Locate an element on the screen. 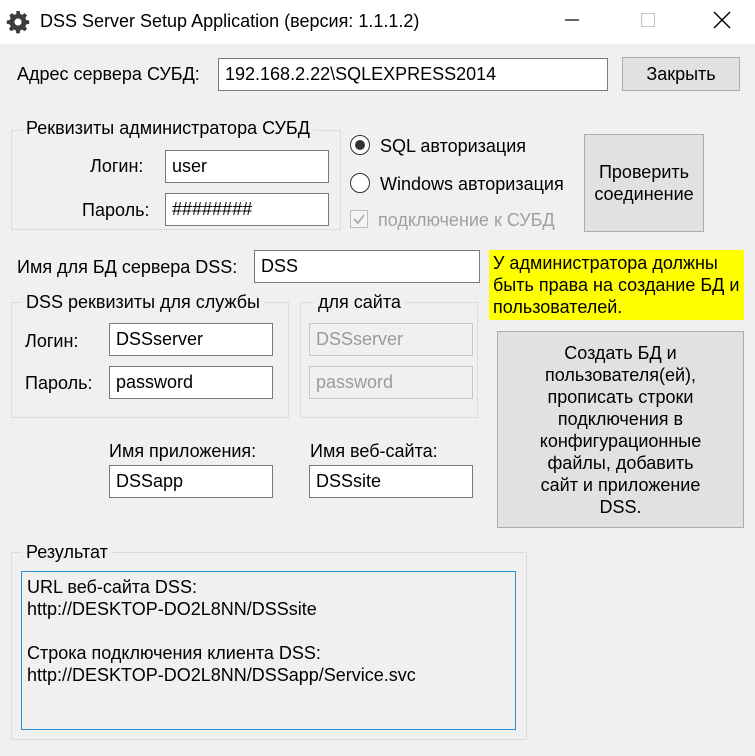  service-login-label: Логин: is located at coordinates (52, 341).